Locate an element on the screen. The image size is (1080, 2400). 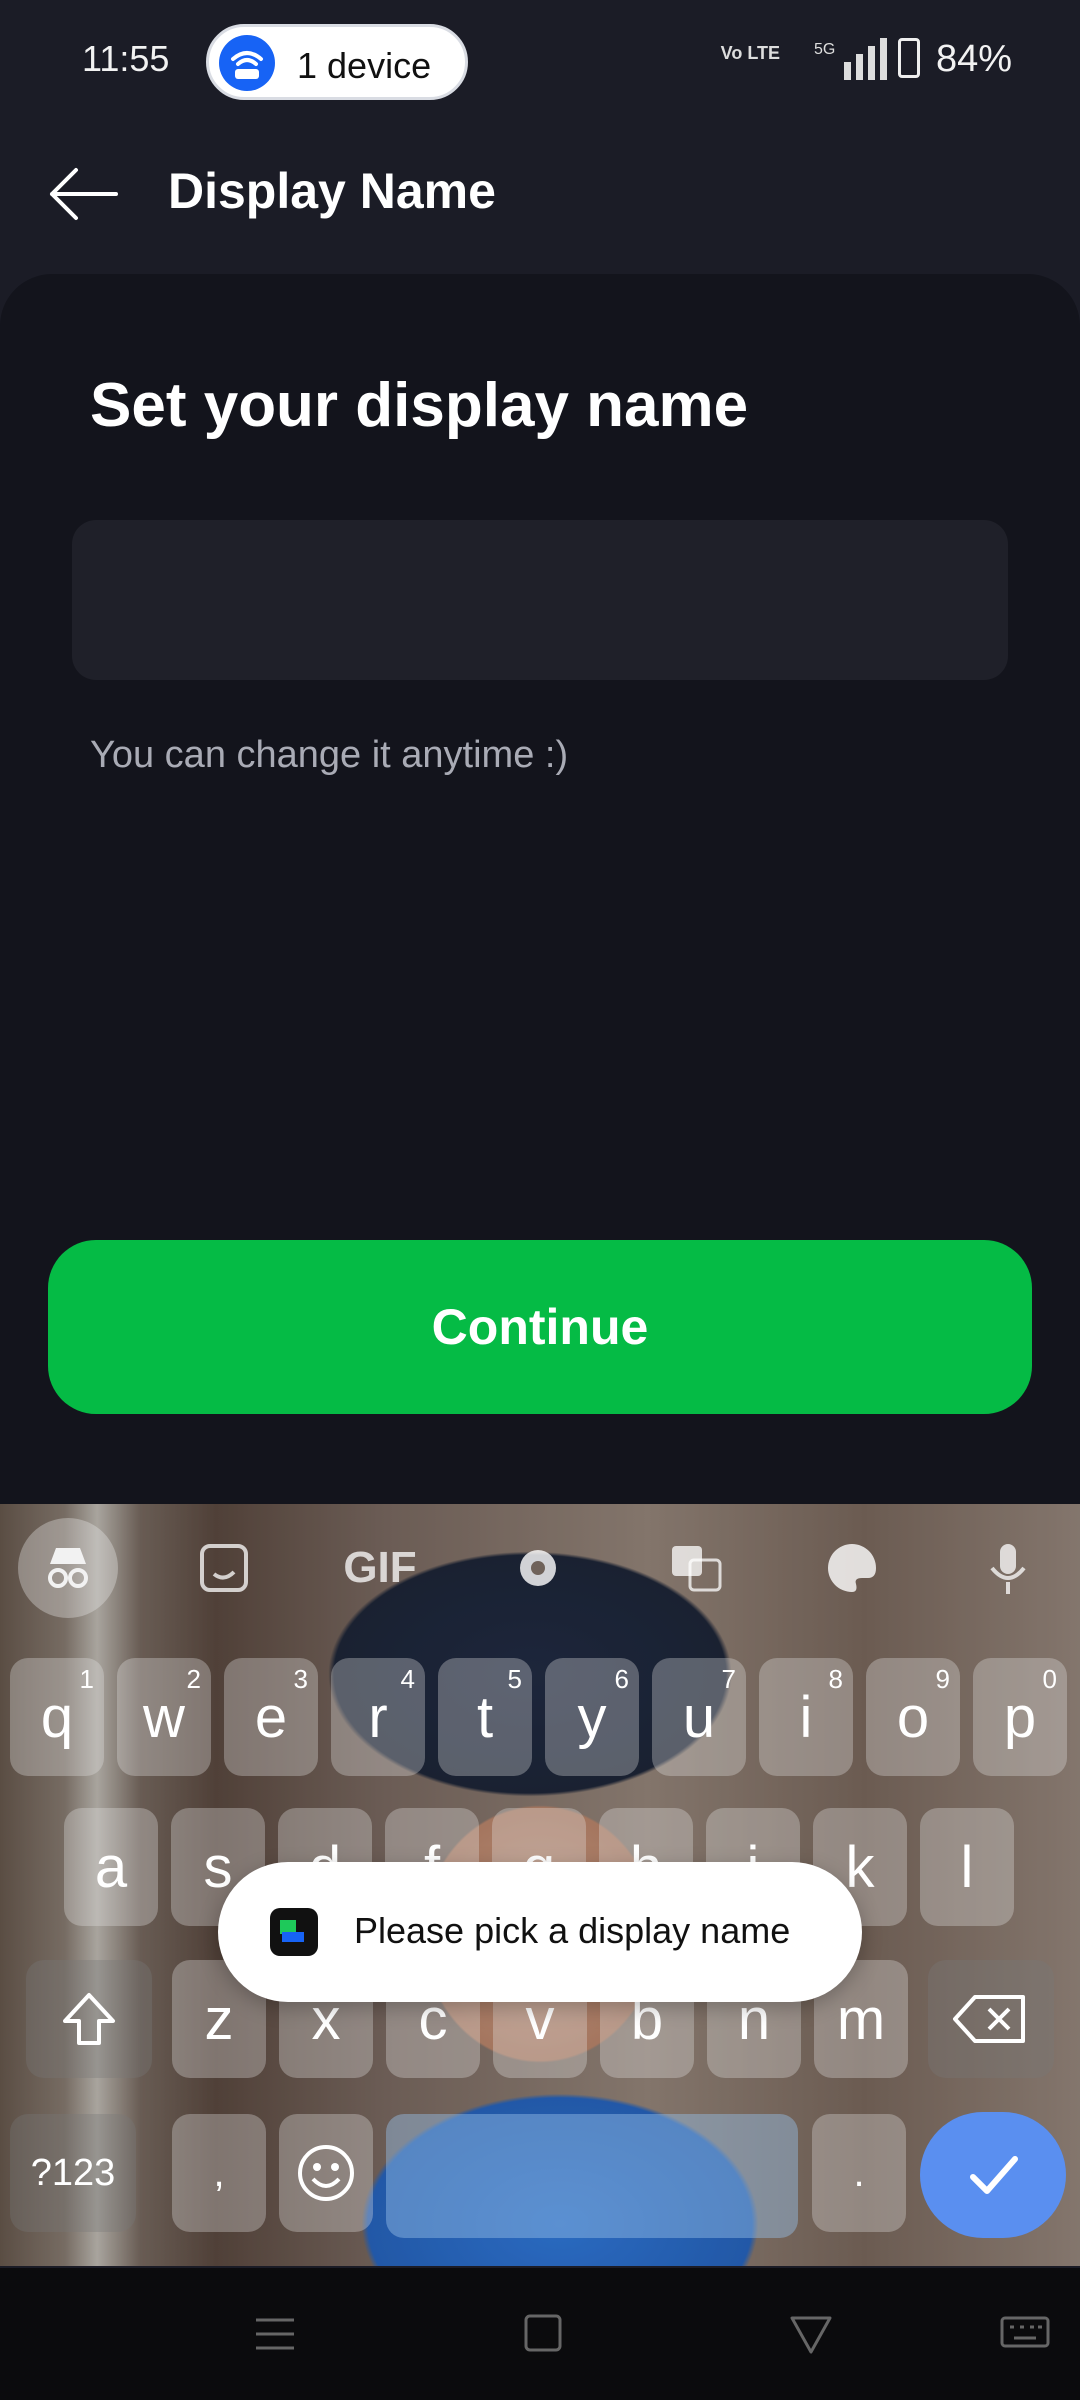
key-t: t5 is located at coordinates (485, 1717).